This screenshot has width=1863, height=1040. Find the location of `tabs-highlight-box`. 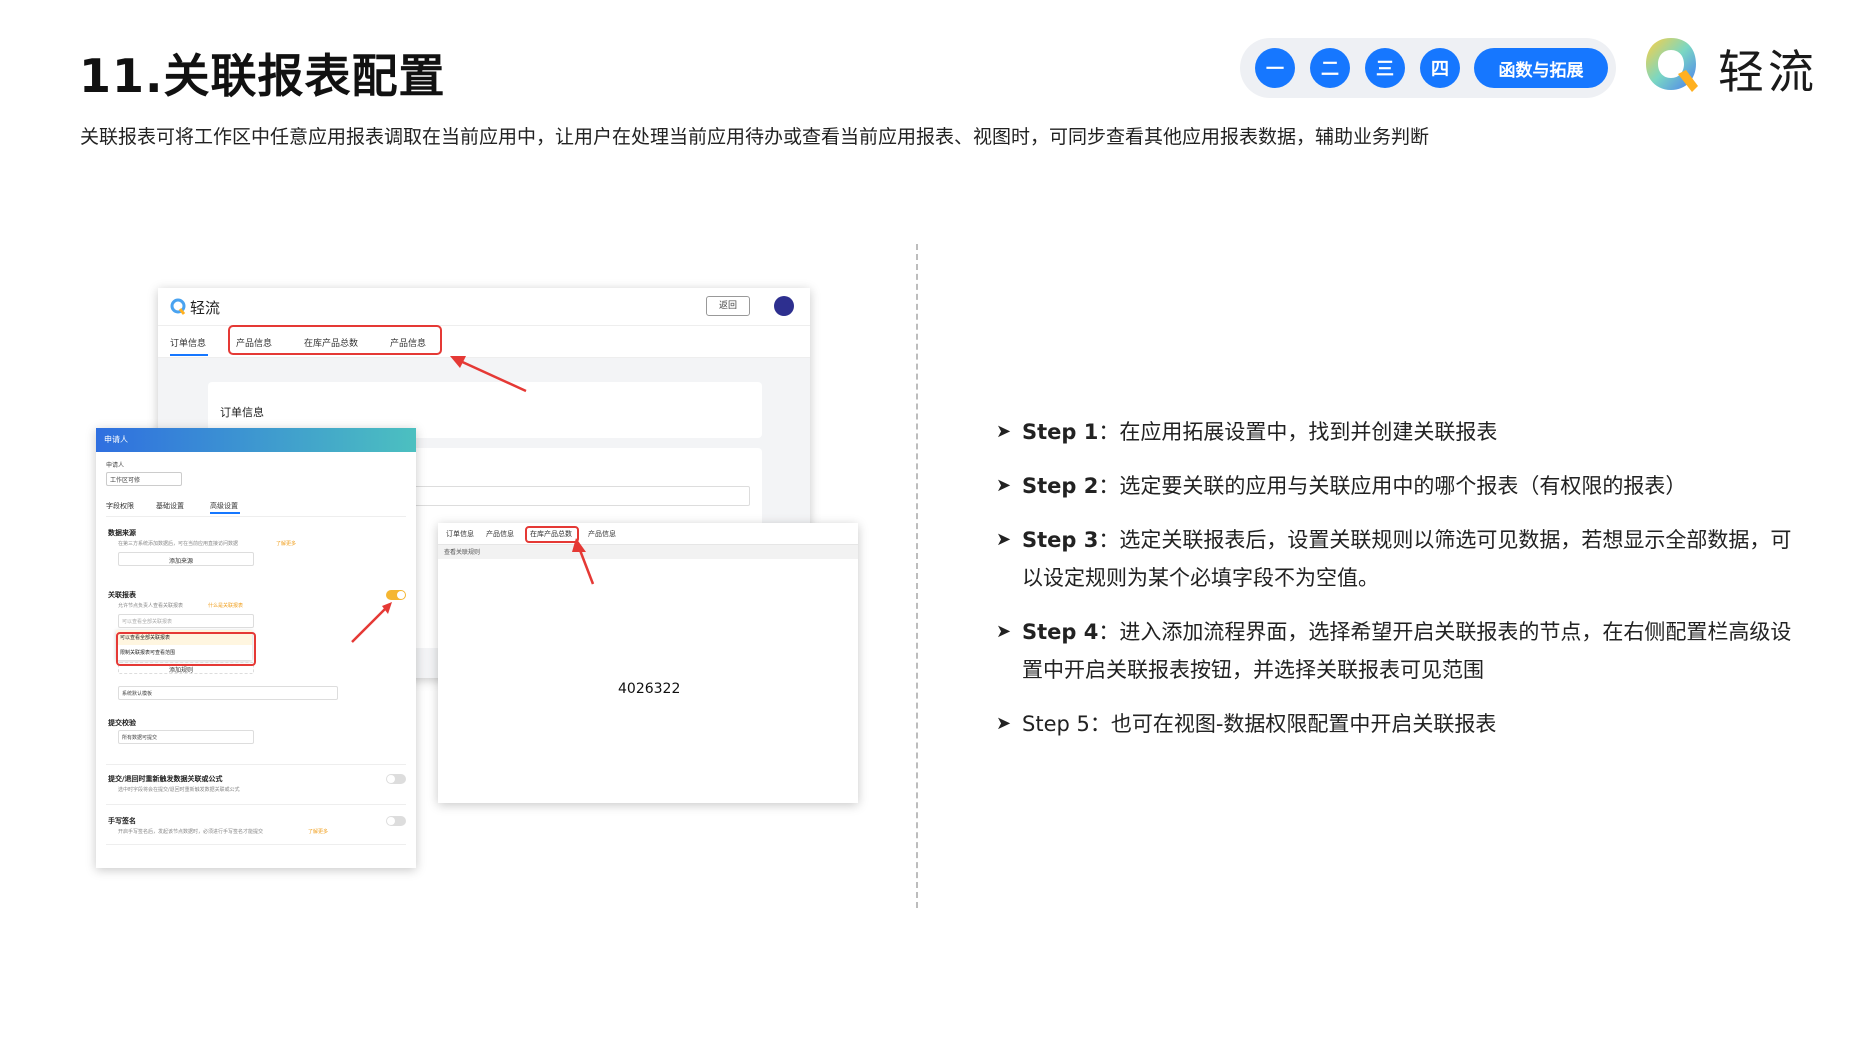

tabs-highlight-box is located at coordinates (335, 340).